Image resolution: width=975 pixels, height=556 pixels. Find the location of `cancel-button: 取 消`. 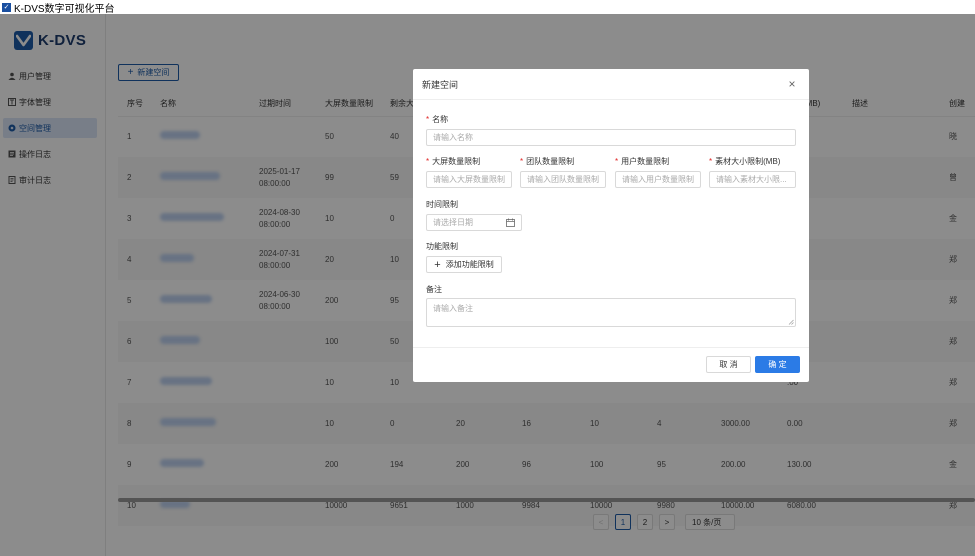

cancel-button: 取 消 is located at coordinates (728, 364).